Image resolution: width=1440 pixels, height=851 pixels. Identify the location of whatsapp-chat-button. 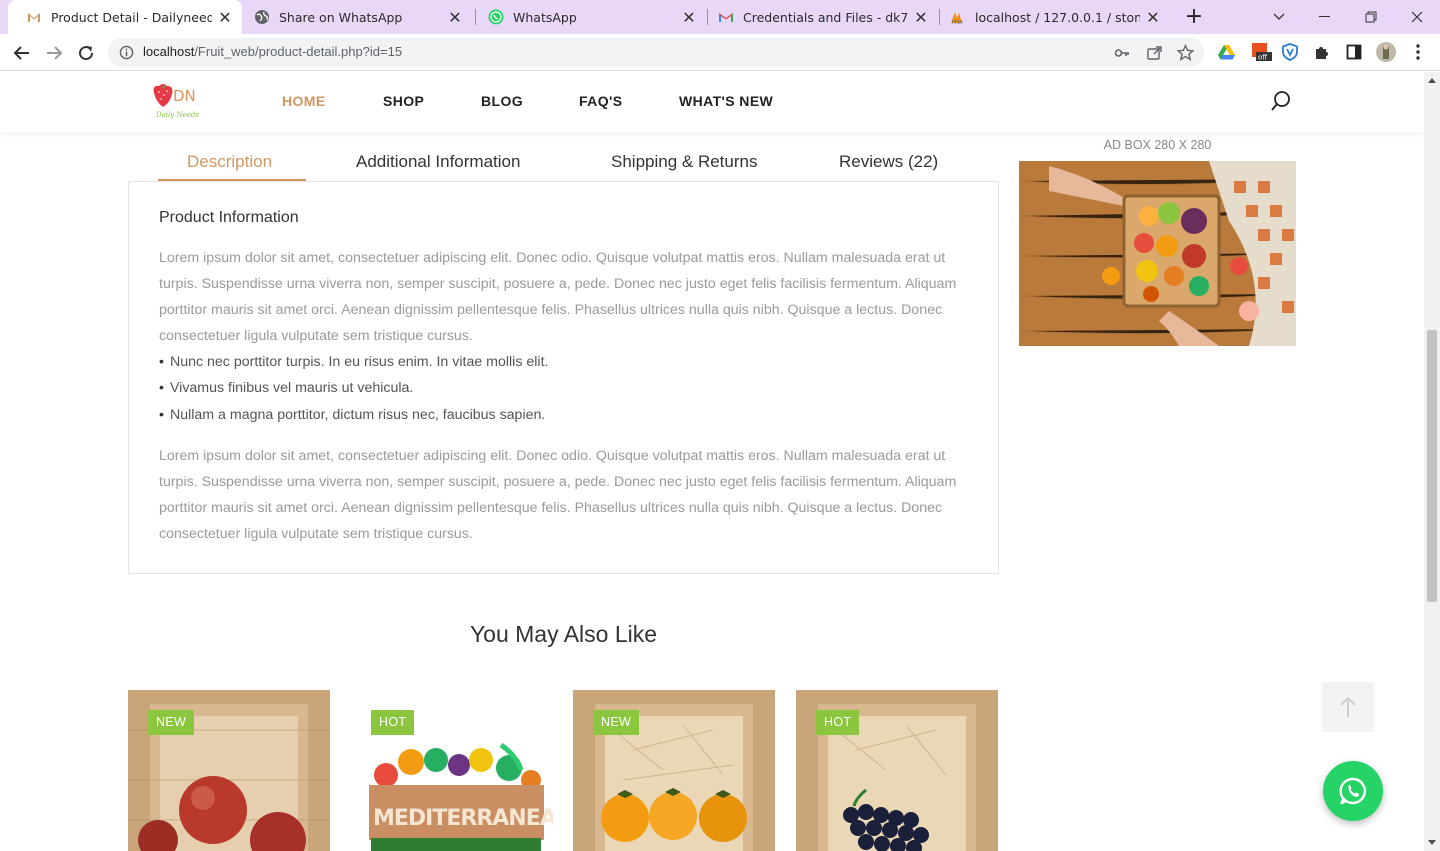
(1353, 791).